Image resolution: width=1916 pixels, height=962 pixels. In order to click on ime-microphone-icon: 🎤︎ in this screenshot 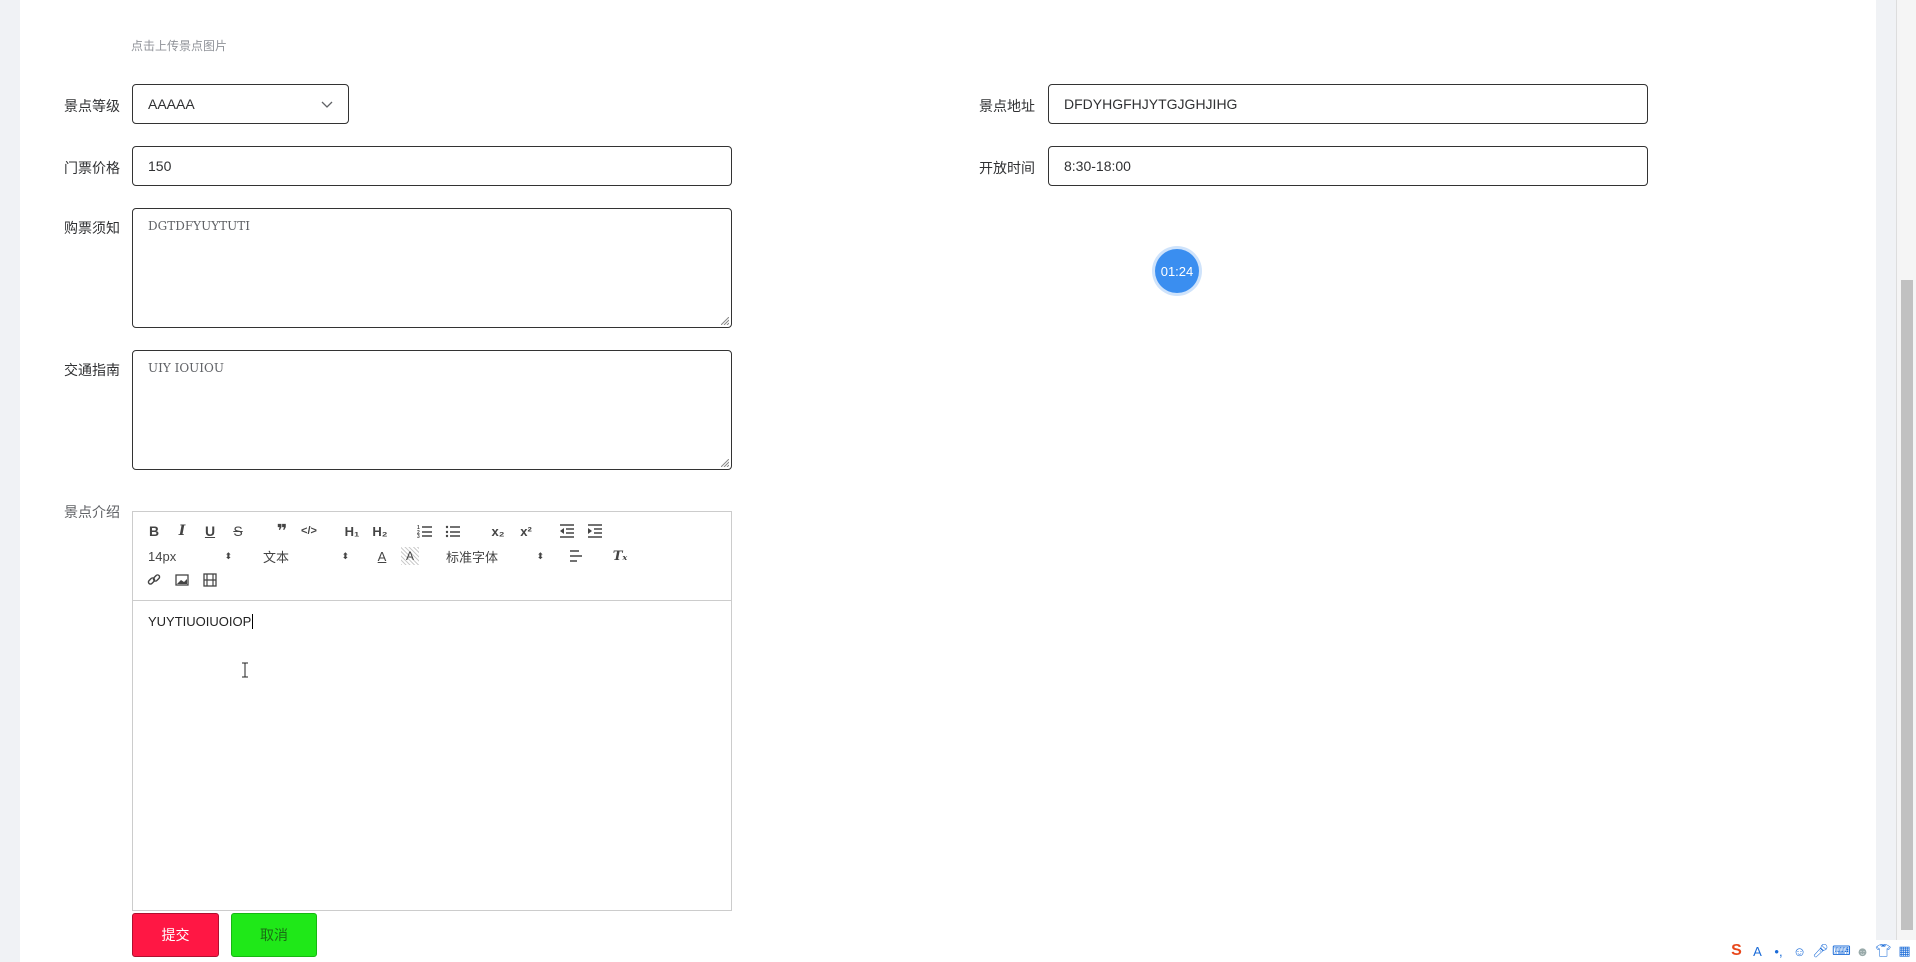, I will do `click(1820, 951)`.